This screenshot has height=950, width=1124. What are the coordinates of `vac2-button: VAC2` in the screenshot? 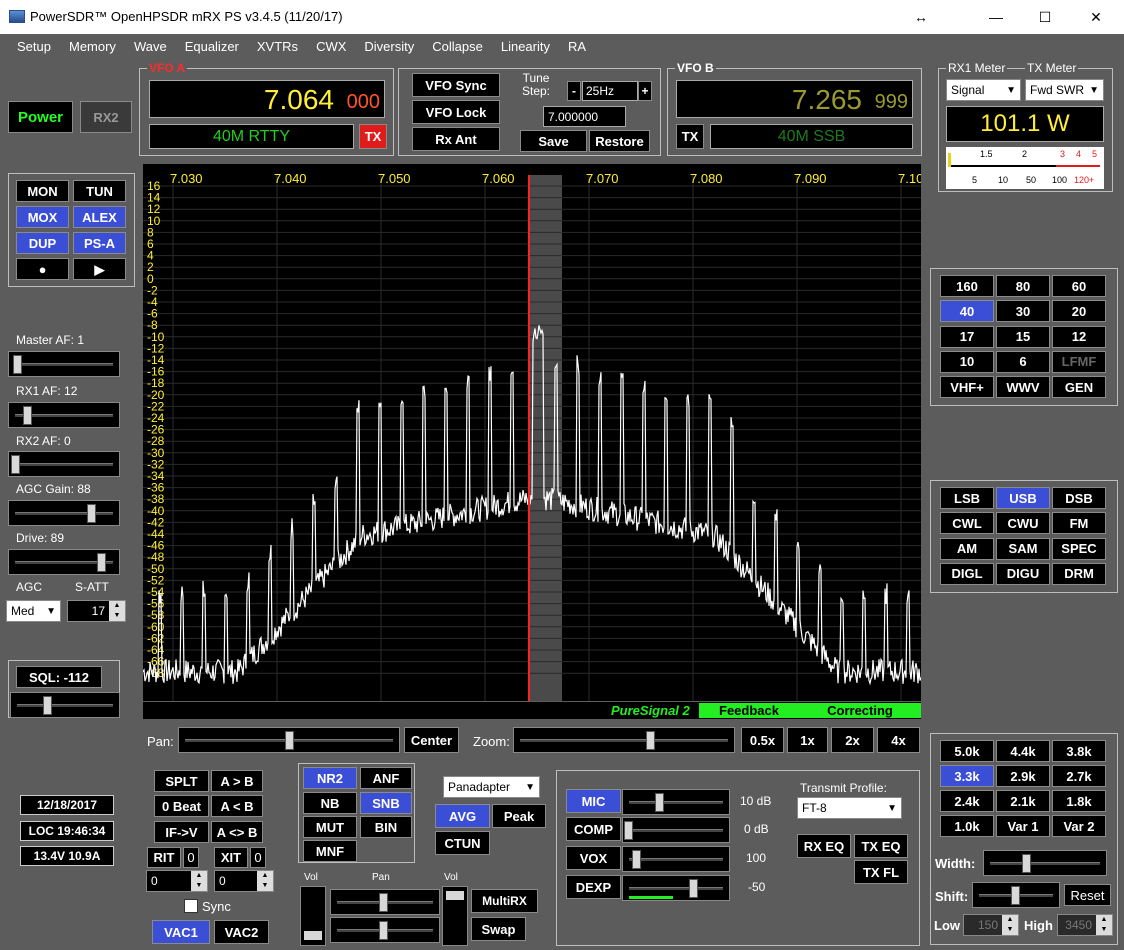 It's located at (241, 932).